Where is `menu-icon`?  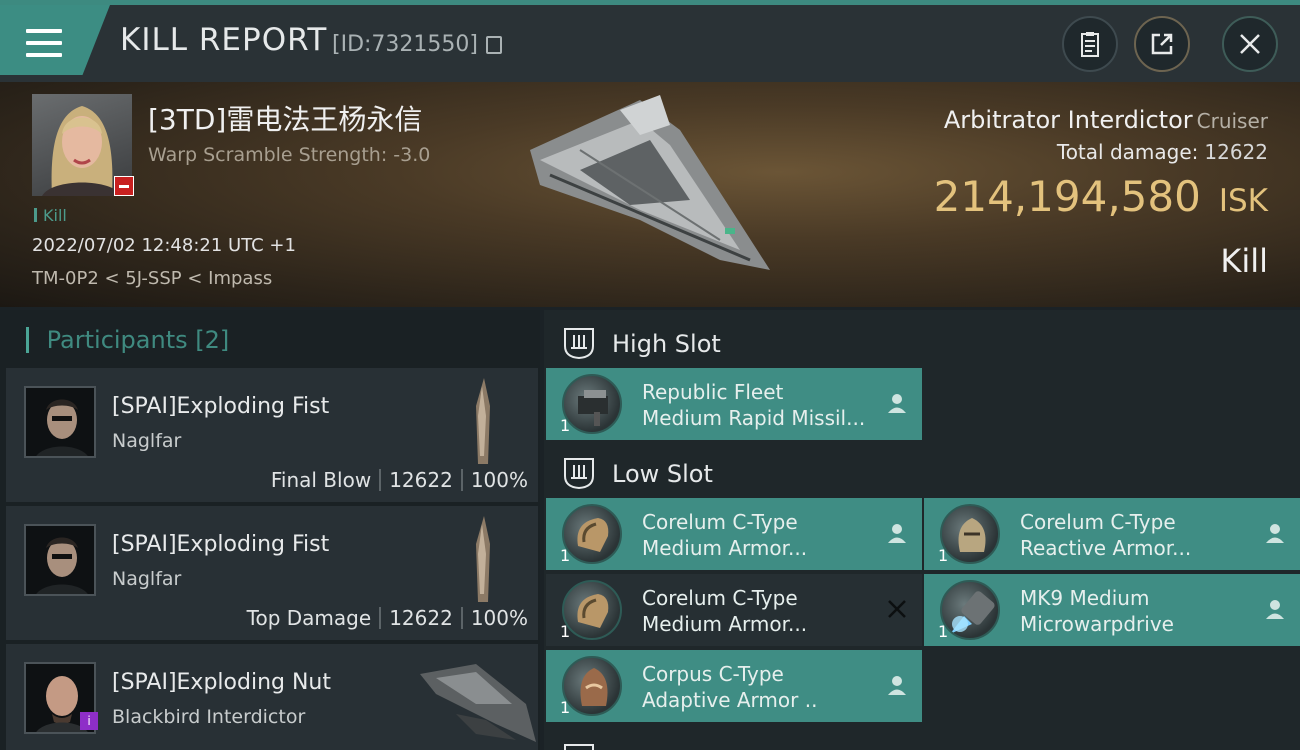 menu-icon is located at coordinates (44, 44).